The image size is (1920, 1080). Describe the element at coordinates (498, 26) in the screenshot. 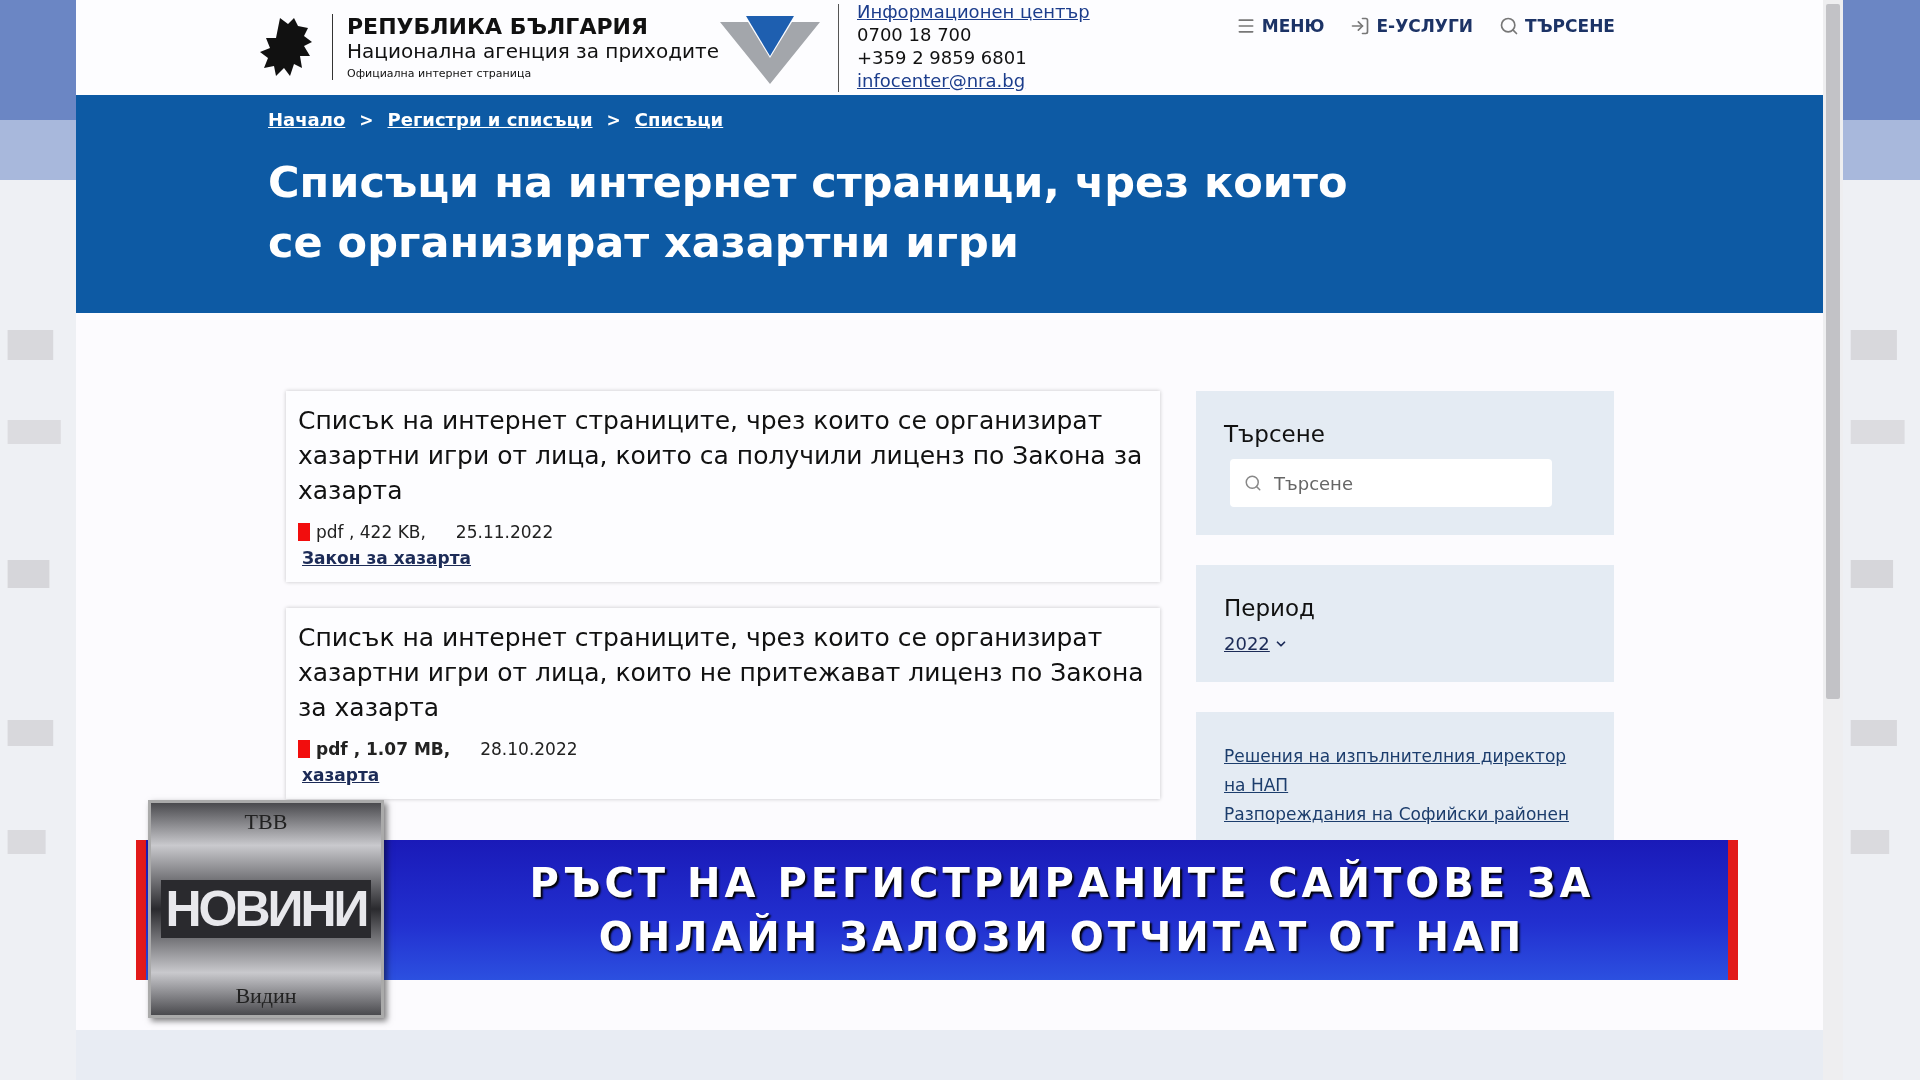

I see `republic-title: РЕПУБЛИКА БЪЛГАРИЯ` at that location.